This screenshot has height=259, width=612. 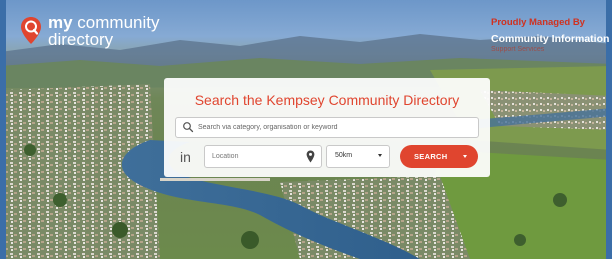 What do you see at coordinates (518, 49) in the screenshot?
I see `managed-by-sub: Support Services` at bounding box center [518, 49].